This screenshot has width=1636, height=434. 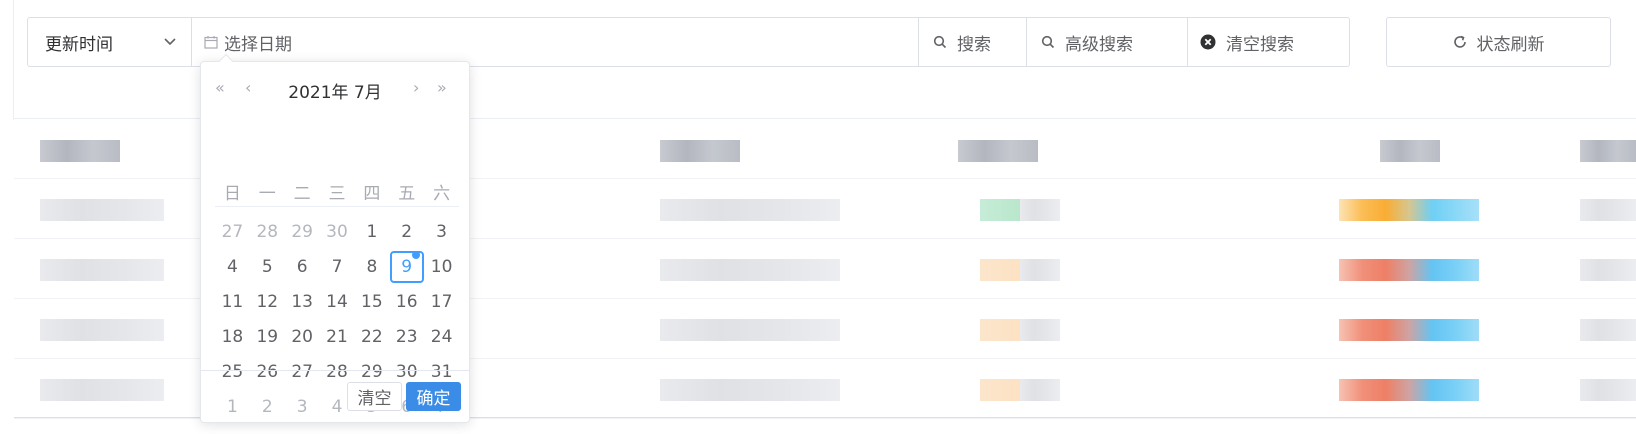 What do you see at coordinates (337, 336) in the screenshot?
I see `day-cell: 21` at bounding box center [337, 336].